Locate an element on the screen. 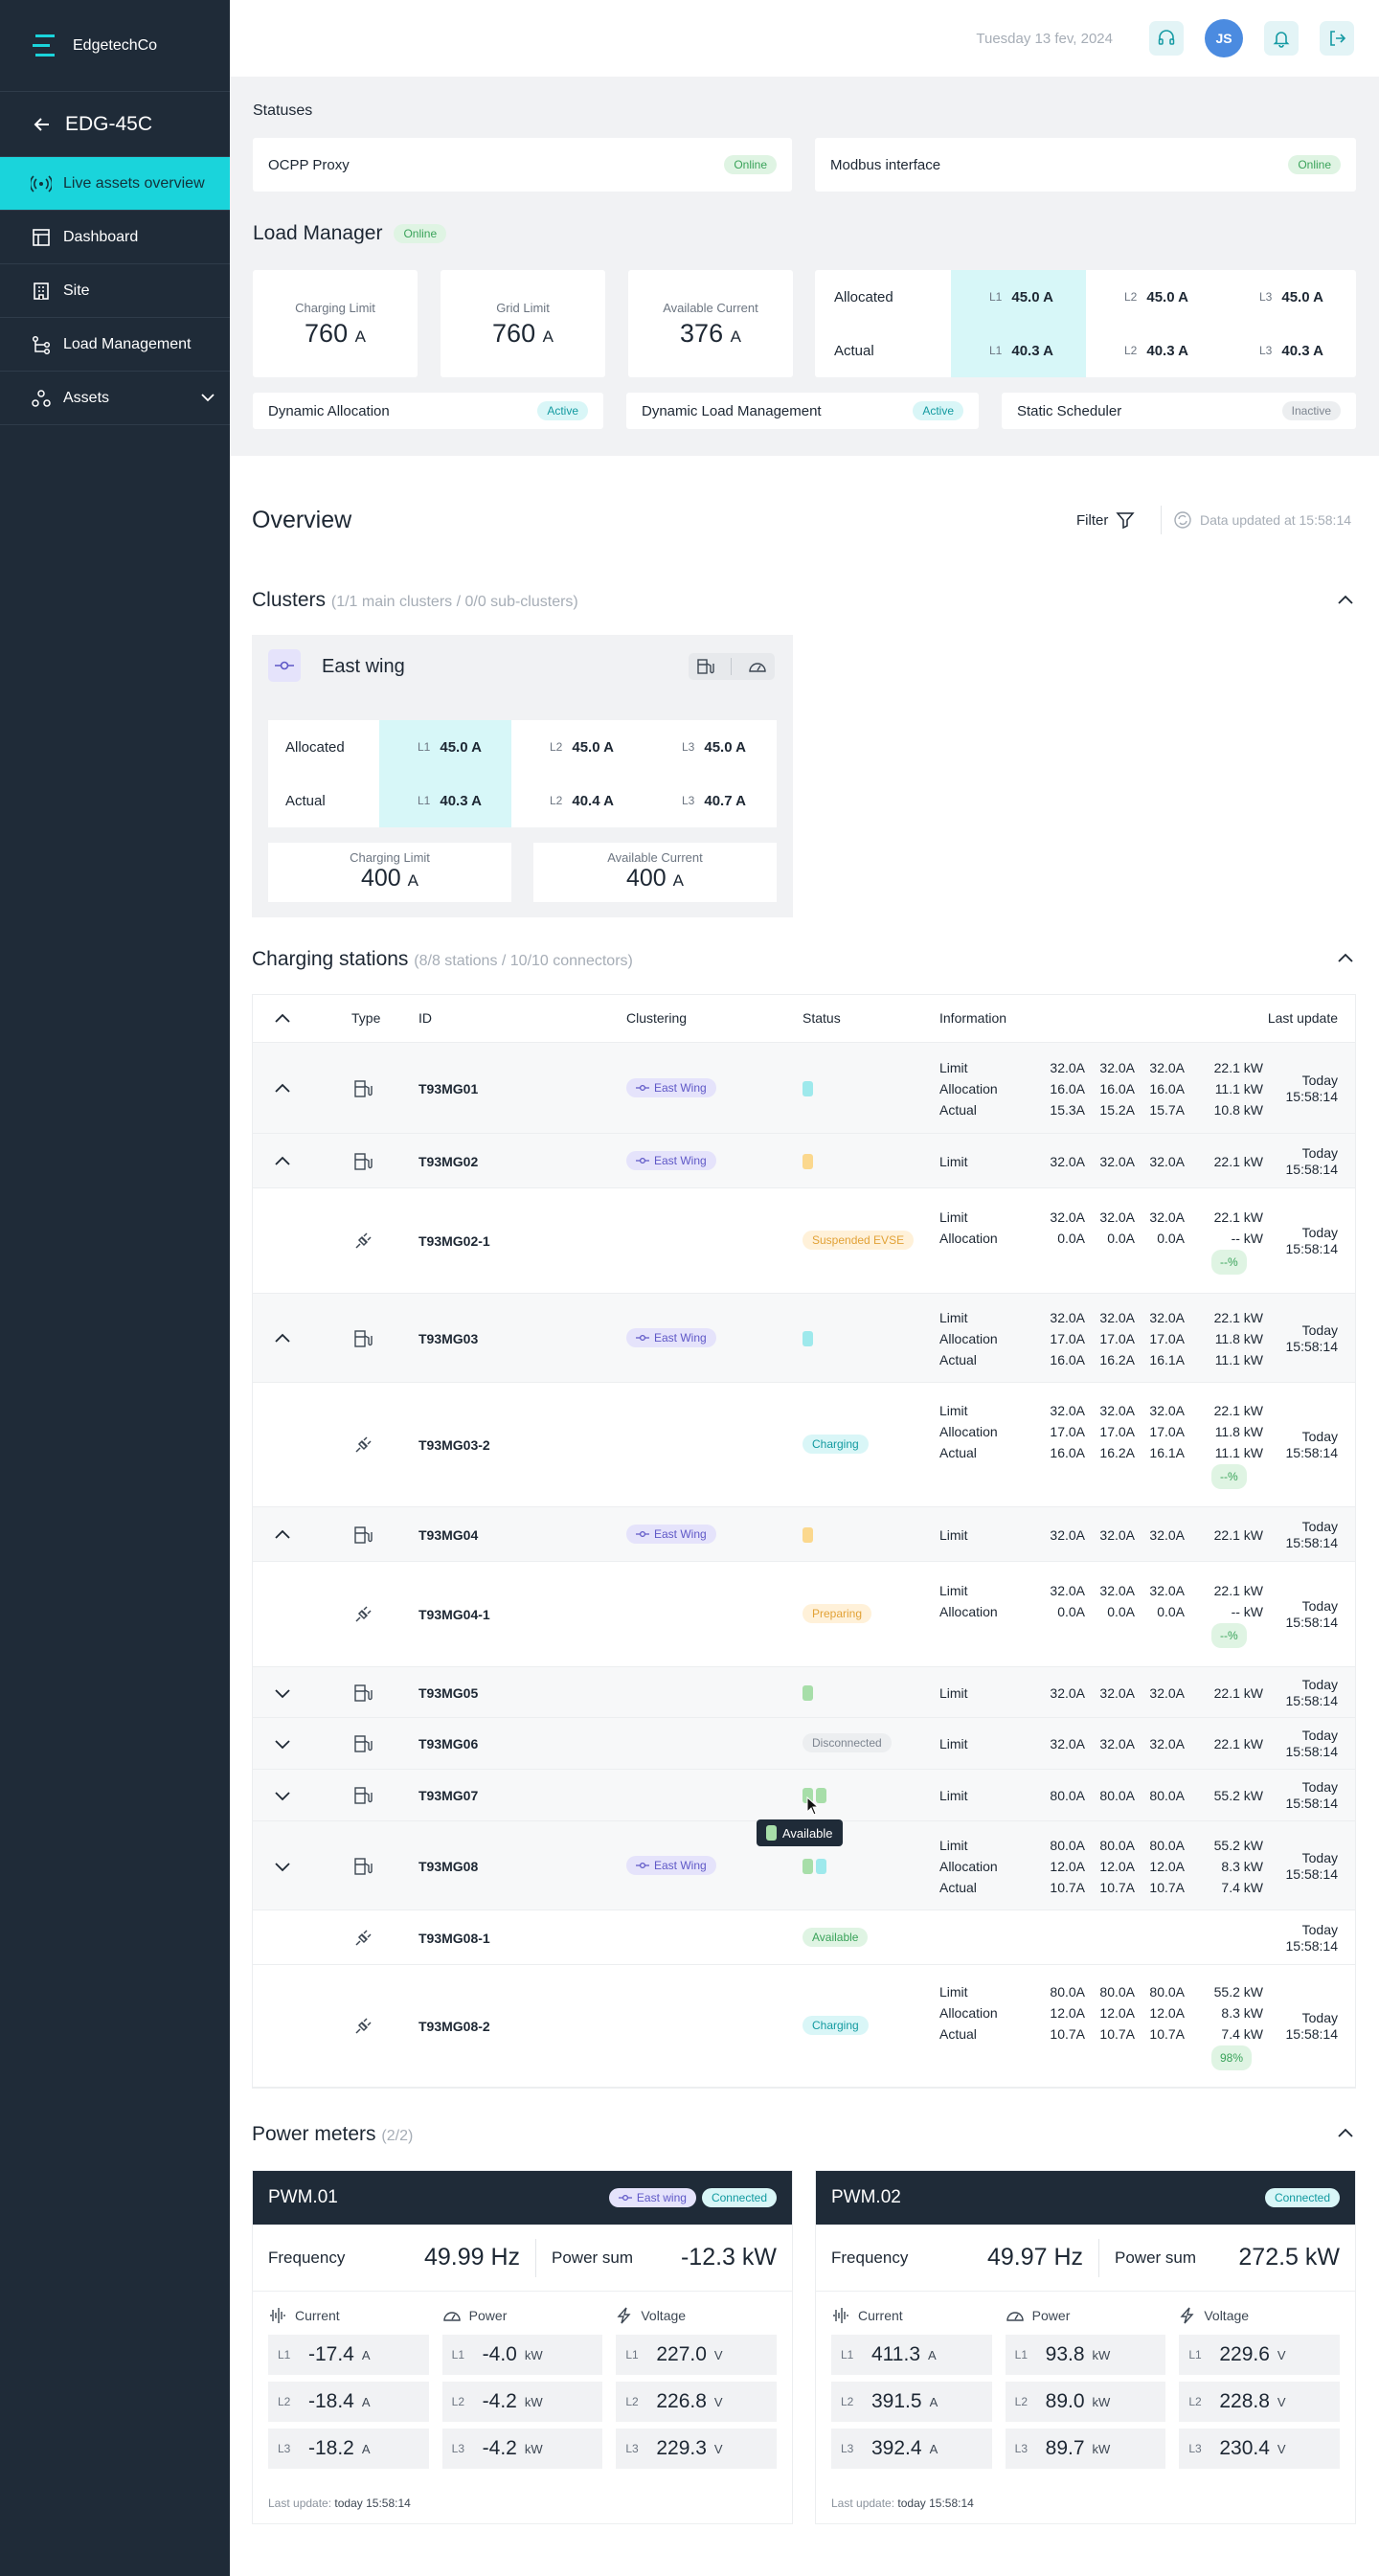 Image resolution: width=1379 pixels, height=2576 pixels. sidebar-item-dashboard: Dashboard is located at coordinates (115, 237).